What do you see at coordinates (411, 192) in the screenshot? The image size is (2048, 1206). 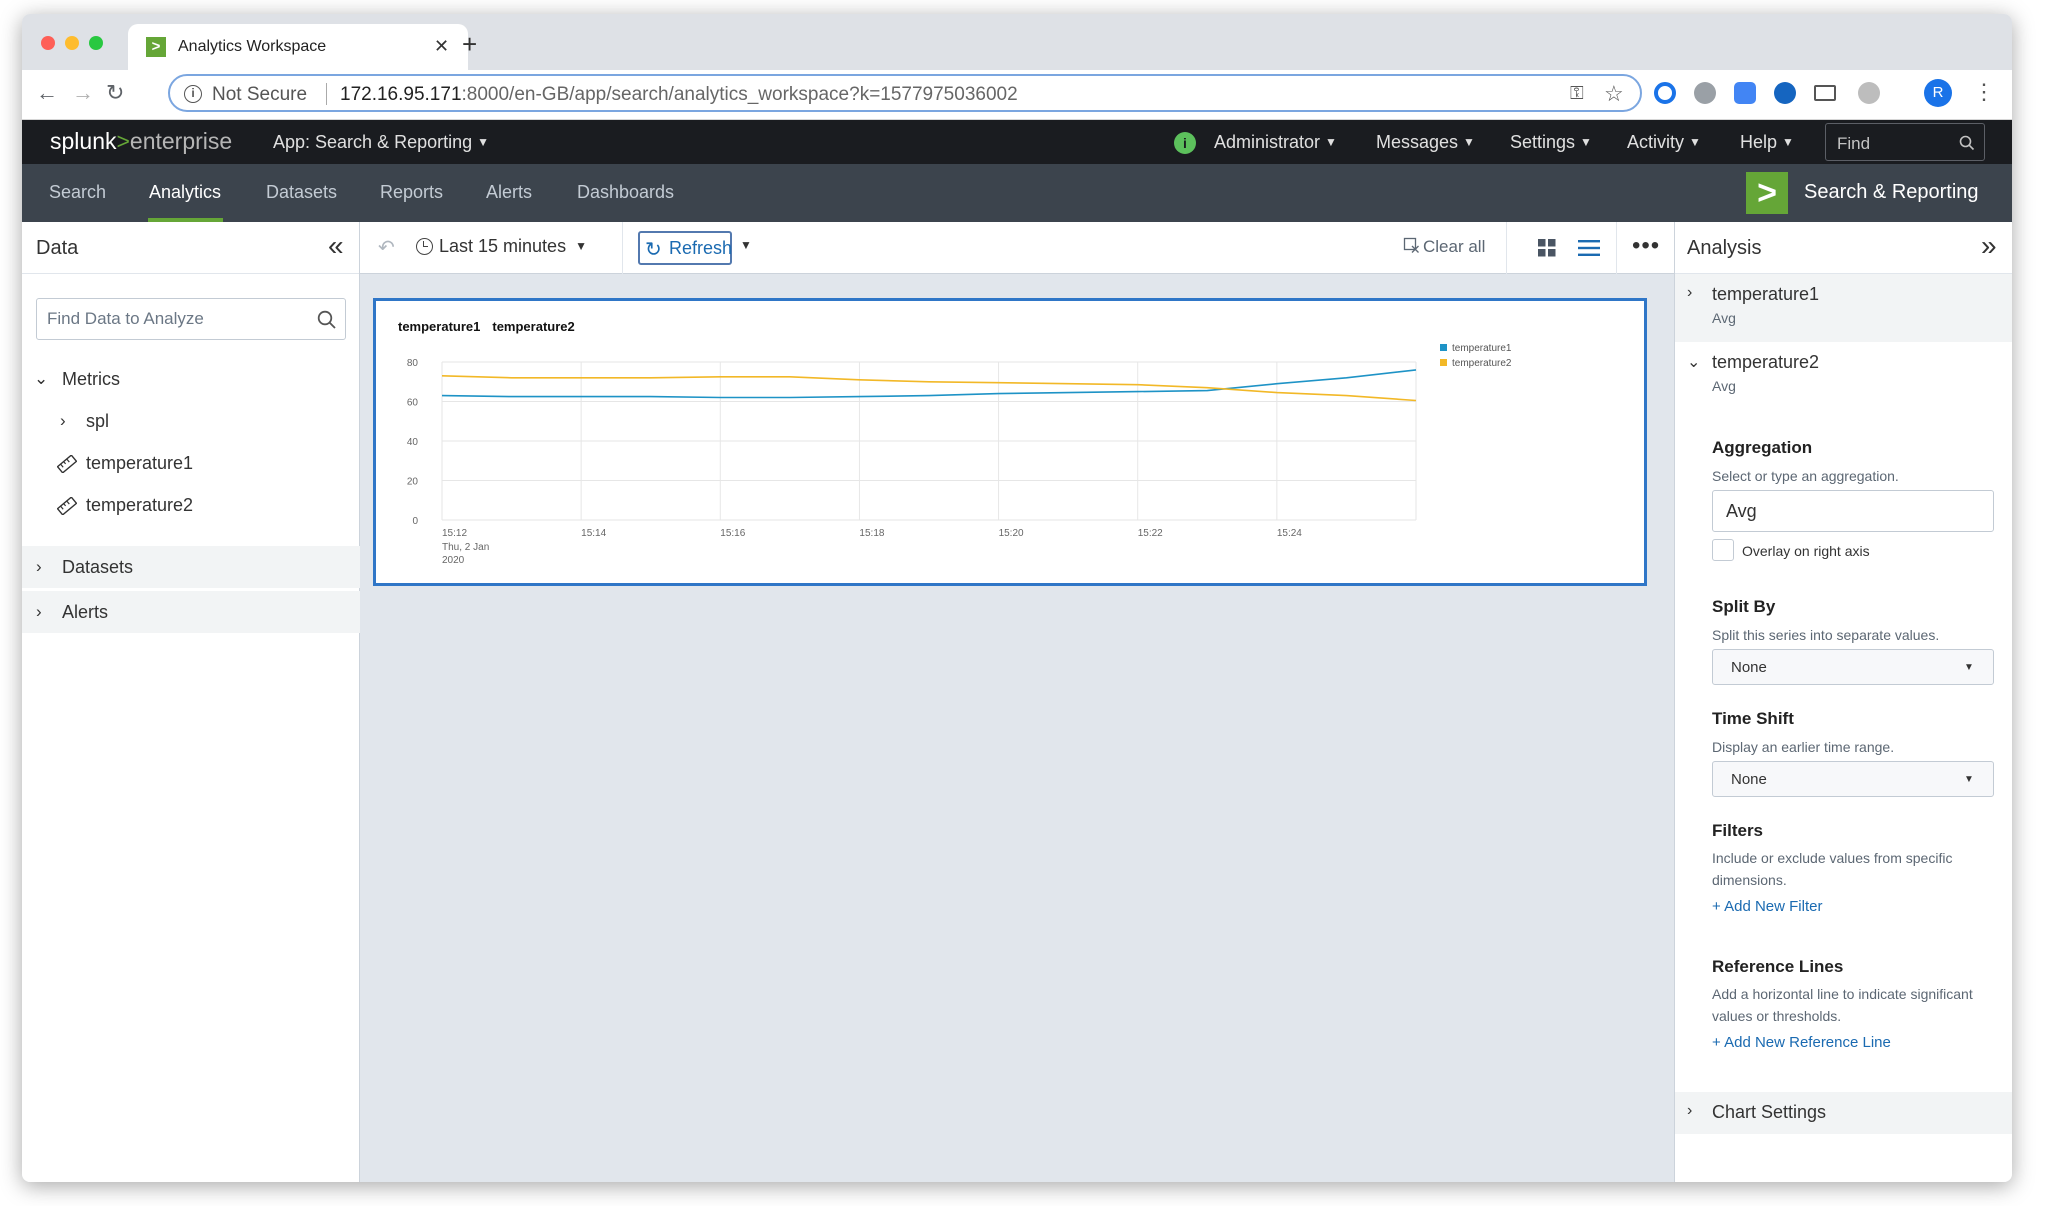 I see `nav-reports: Reports` at bounding box center [411, 192].